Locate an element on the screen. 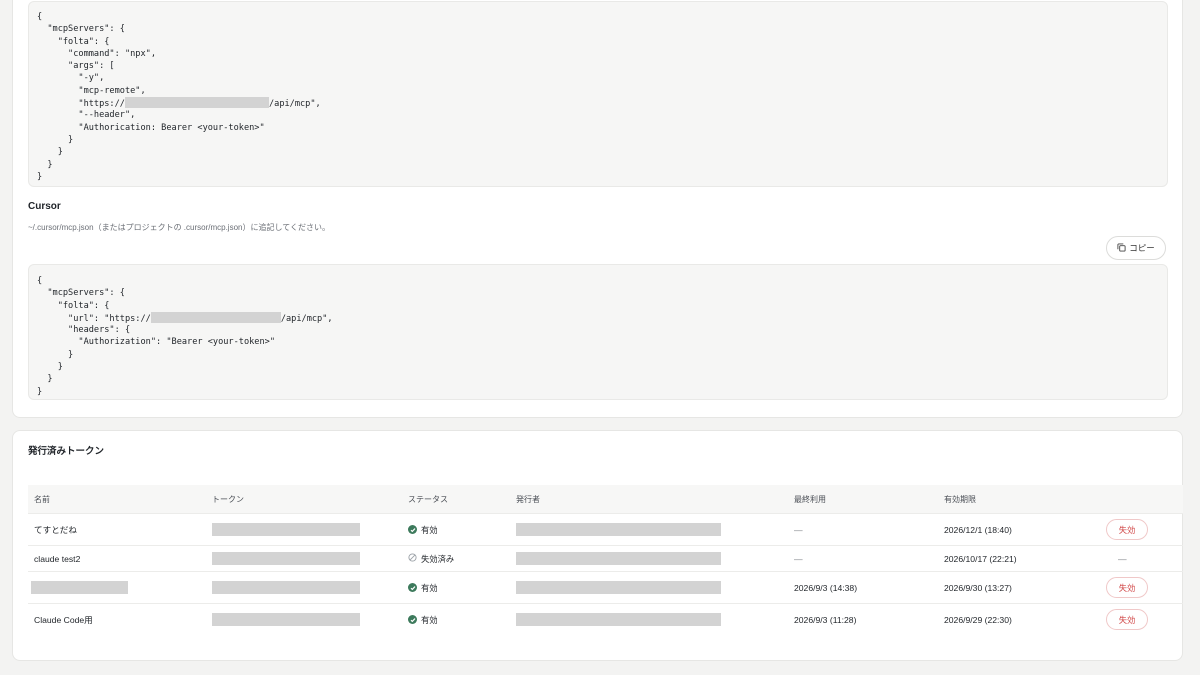  copy-button: コピー is located at coordinates (1136, 248).